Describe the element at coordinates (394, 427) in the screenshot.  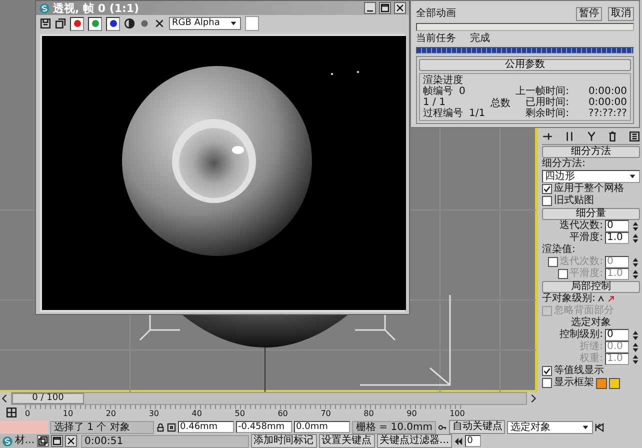
I see `grid-status: 栅格 = 10.0mm` at that location.